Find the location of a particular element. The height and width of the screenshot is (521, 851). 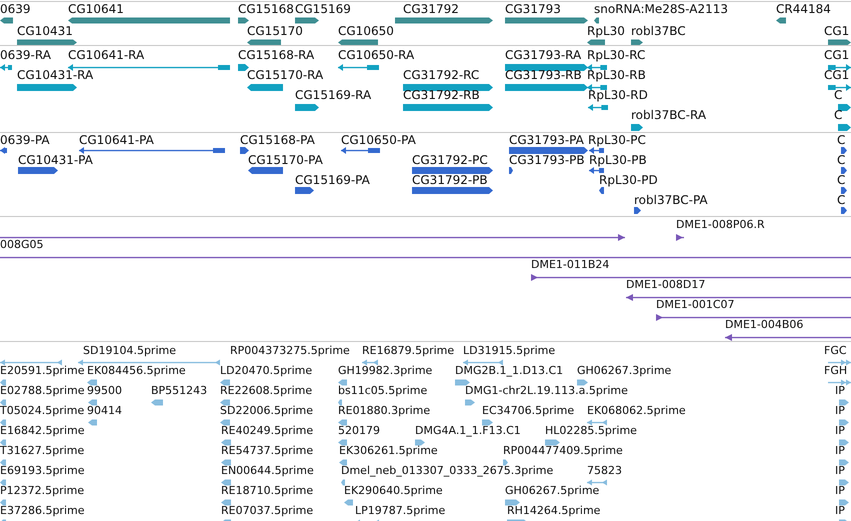

feature-label: RP004477409.5prime is located at coordinates (563, 451).